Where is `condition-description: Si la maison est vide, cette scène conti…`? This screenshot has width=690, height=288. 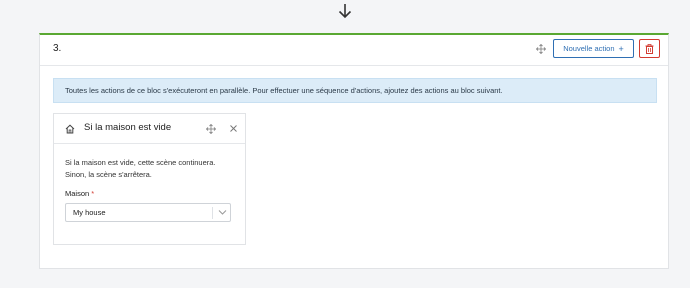
condition-description: Si la maison est vide, cette scène conti… is located at coordinates (155, 169).